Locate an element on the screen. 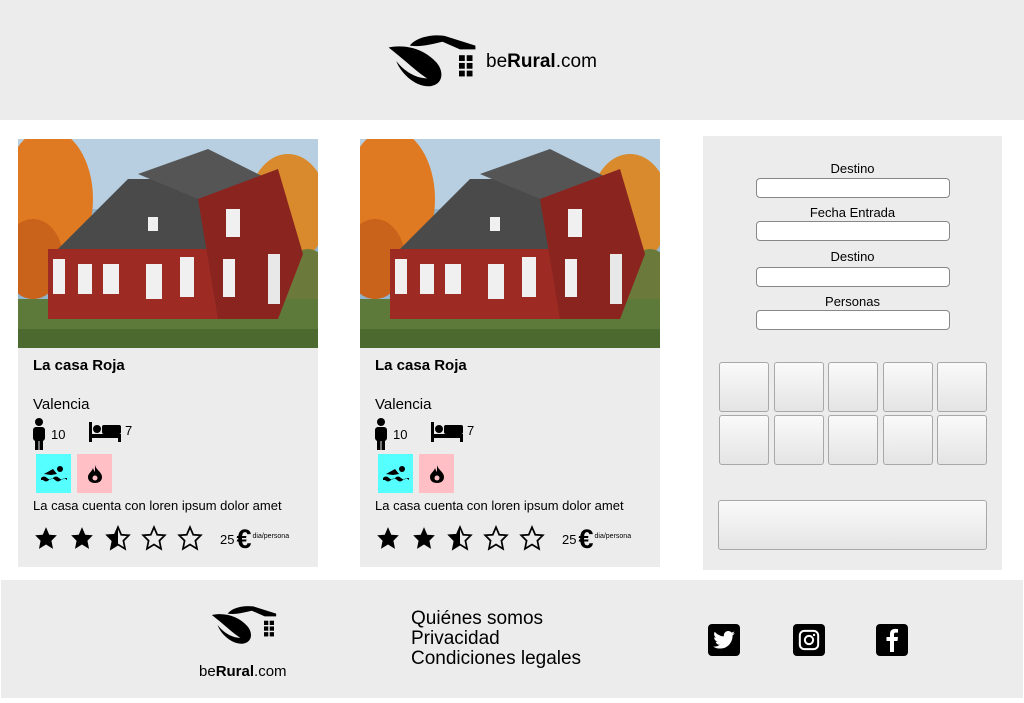 The width and height of the screenshot is (1024, 703). instagram-icon is located at coordinates (809, 640).